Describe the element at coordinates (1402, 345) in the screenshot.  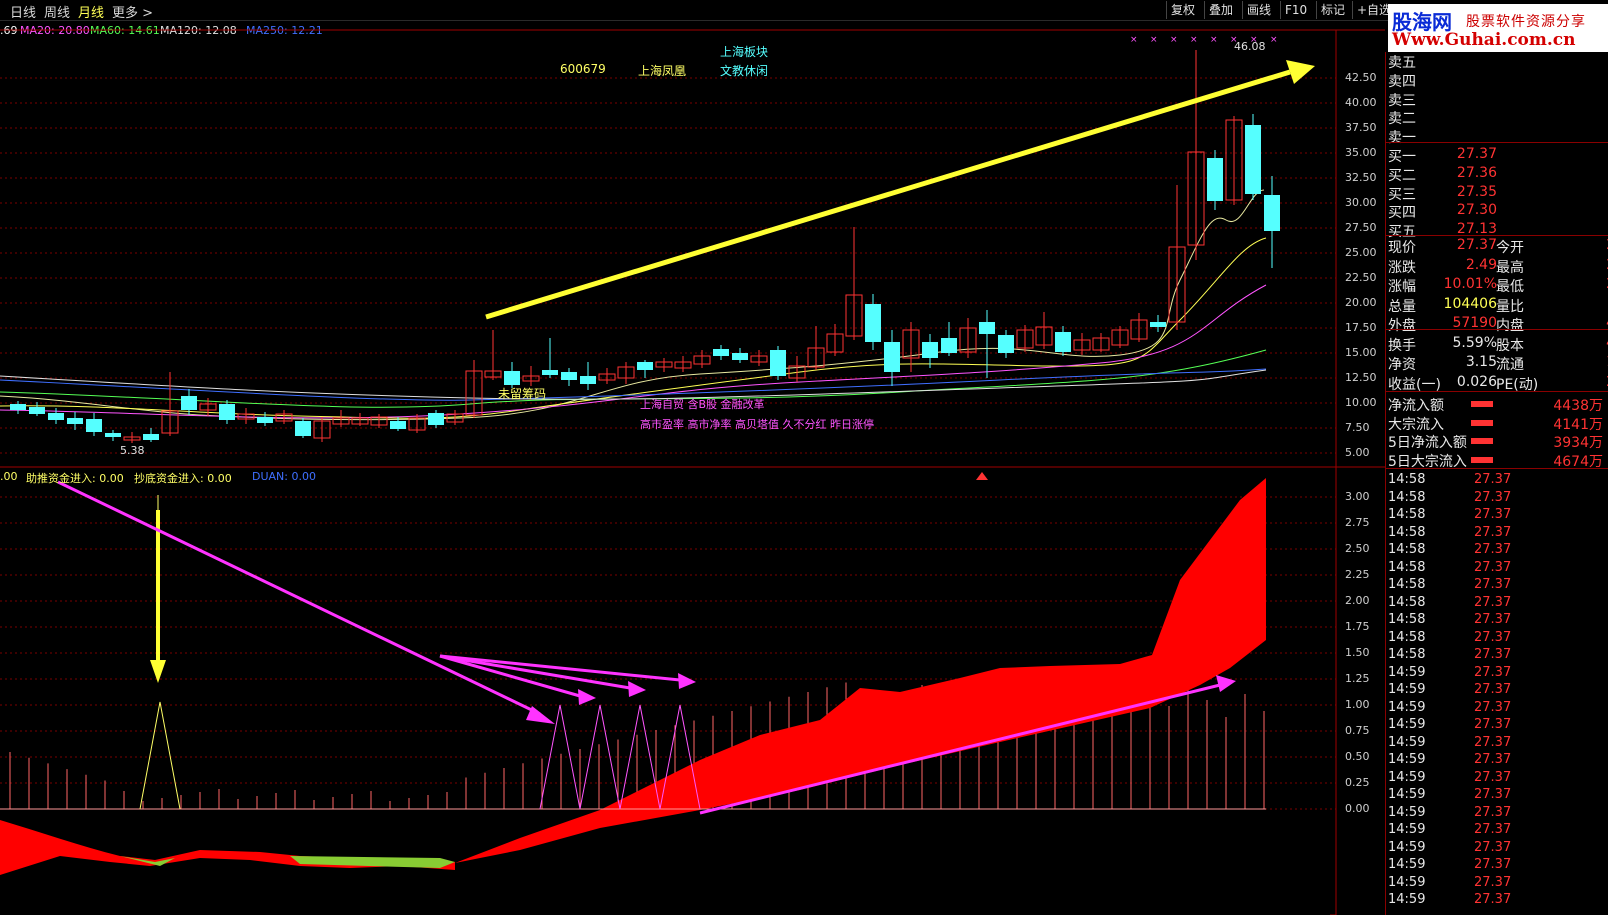
I see `quote-label: 换手` at that location.